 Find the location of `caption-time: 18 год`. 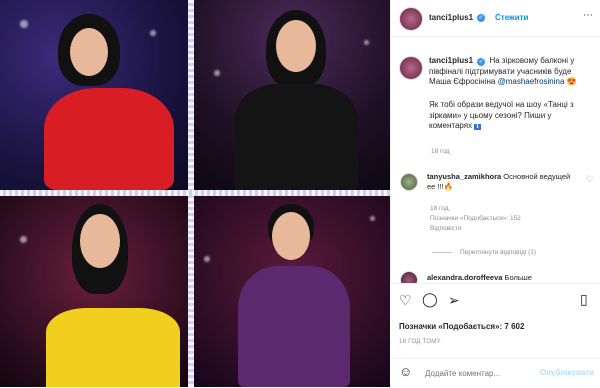

caption-time: 18 год is located at coordinates (440, 151).